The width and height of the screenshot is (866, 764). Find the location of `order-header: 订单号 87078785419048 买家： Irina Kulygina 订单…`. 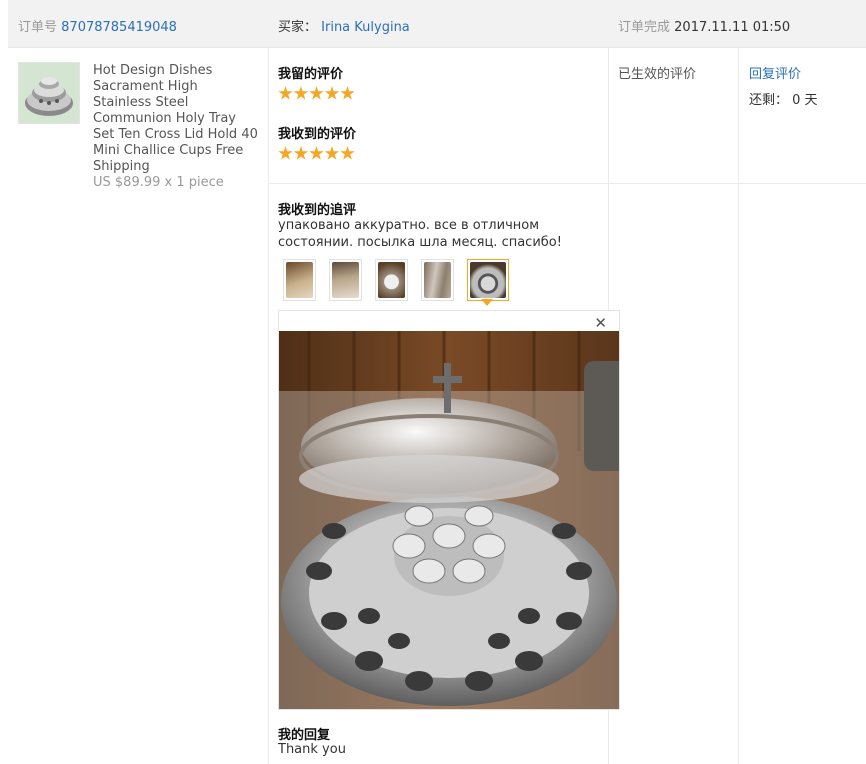

order-header: 订单号 87078785419048 买家： Irina Kulygina 订单… is located at coordinates (437, 24).